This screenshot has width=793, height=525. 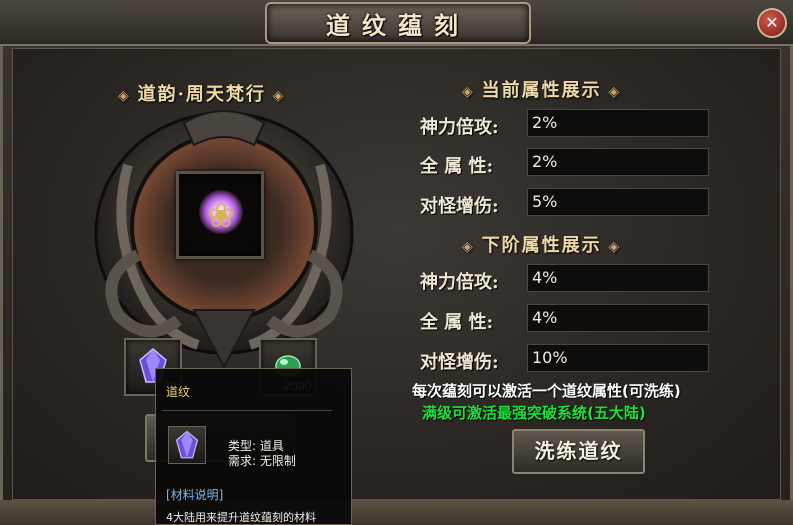 I want to click on tooltip-divider, so click(x=247, y=410).